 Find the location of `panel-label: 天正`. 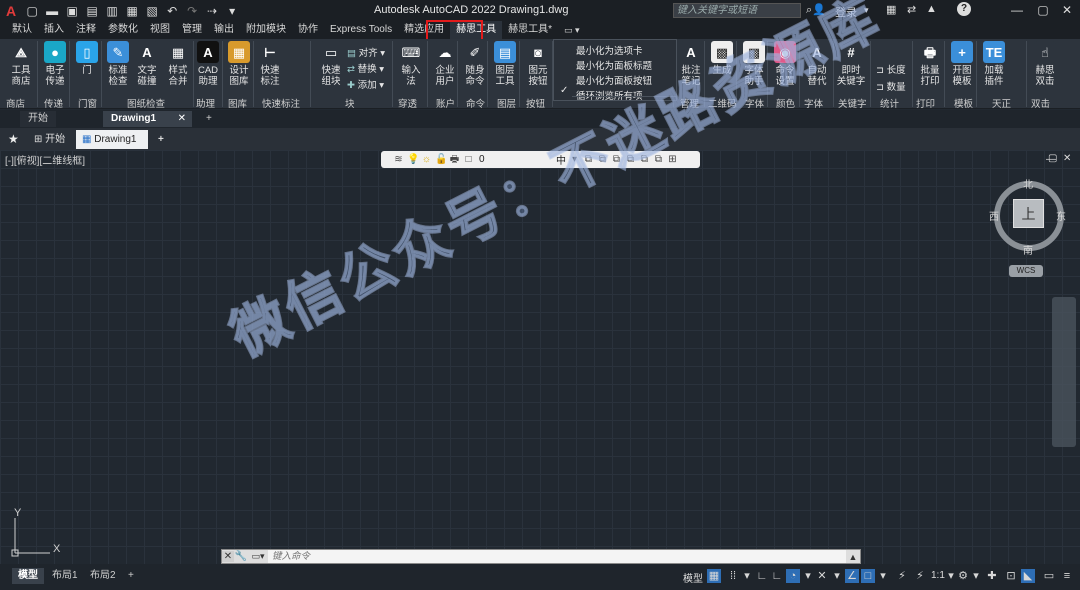

panel-label: 天正 is located at coordinates (1001, 103).